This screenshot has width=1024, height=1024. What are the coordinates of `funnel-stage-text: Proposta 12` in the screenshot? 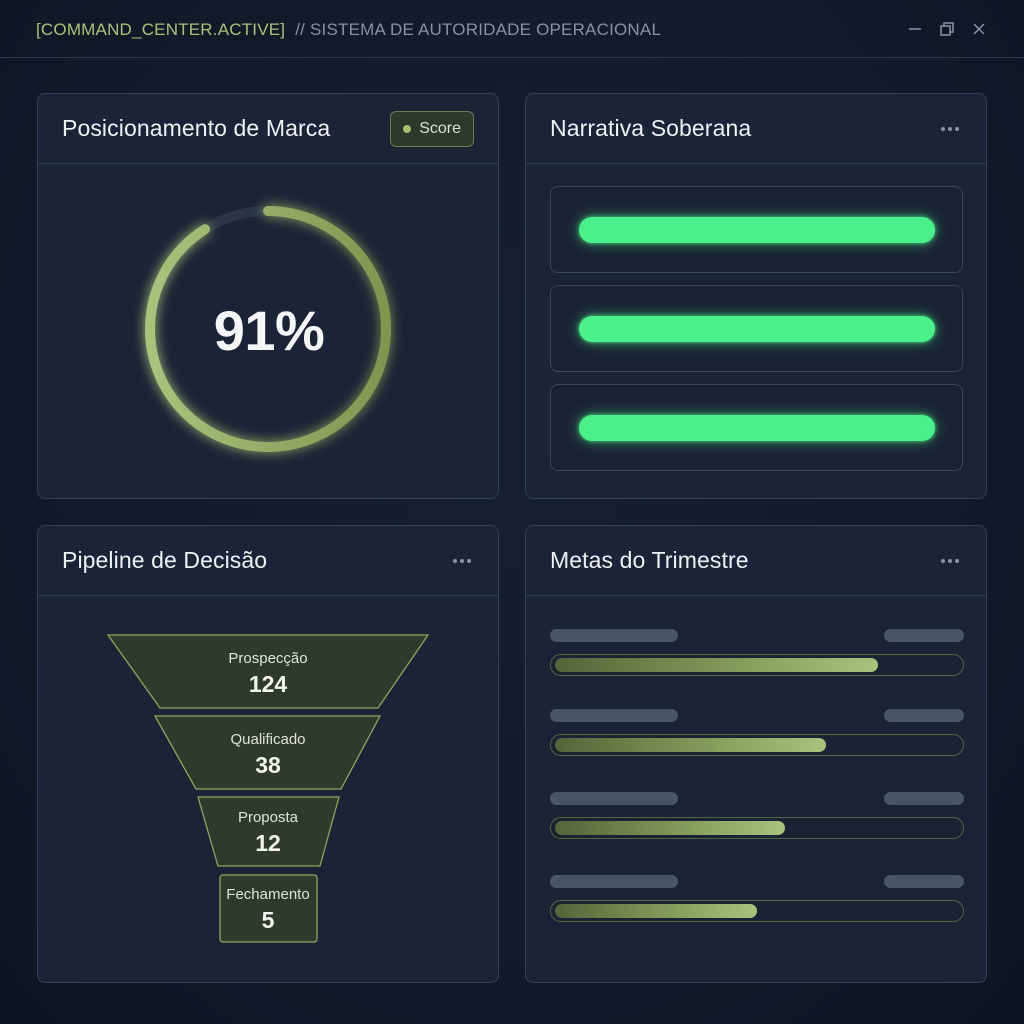 It's located at (268, 833).